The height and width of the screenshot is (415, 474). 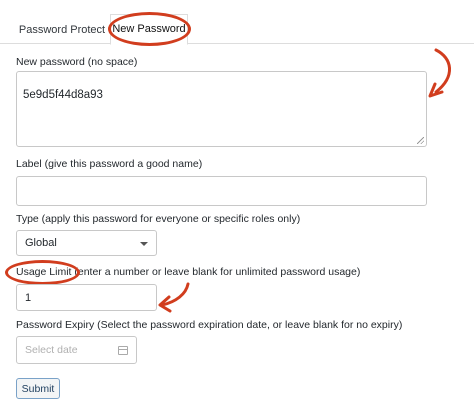 I want to click on usage-limit-value: 1, so click(x=28, y=298).